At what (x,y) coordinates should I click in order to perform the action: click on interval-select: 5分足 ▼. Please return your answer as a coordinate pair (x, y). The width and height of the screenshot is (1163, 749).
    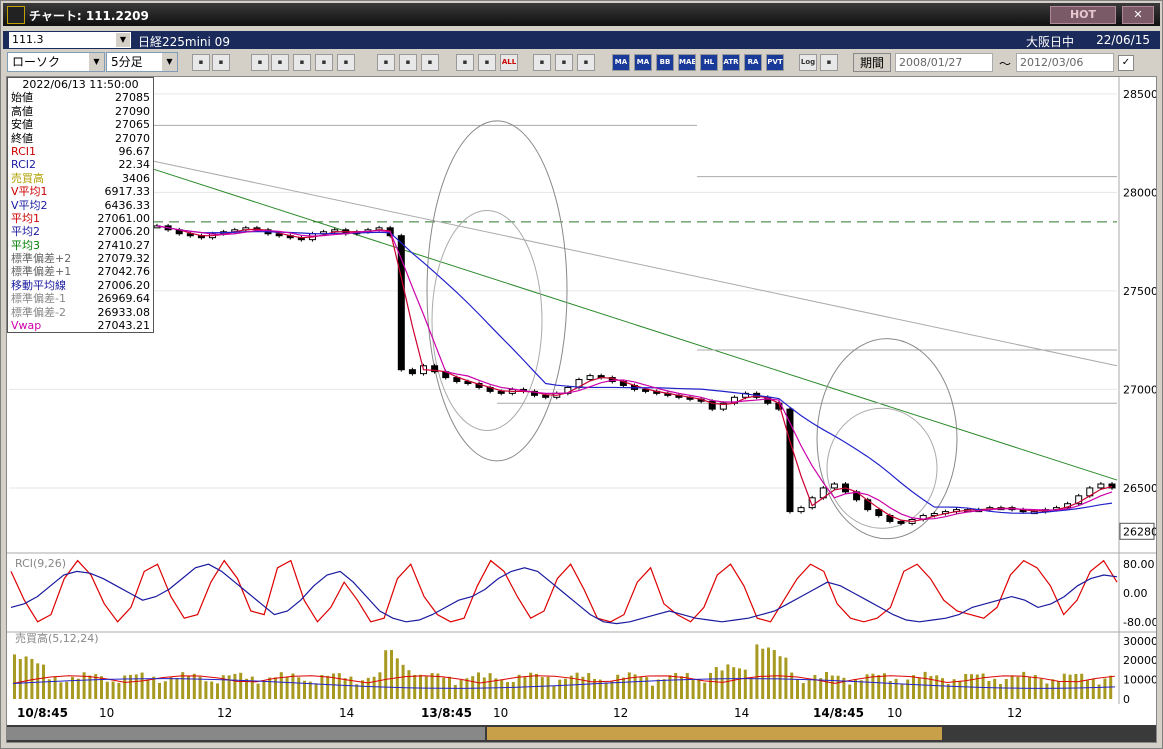
    Looking at the image, I should click on (142, 62).